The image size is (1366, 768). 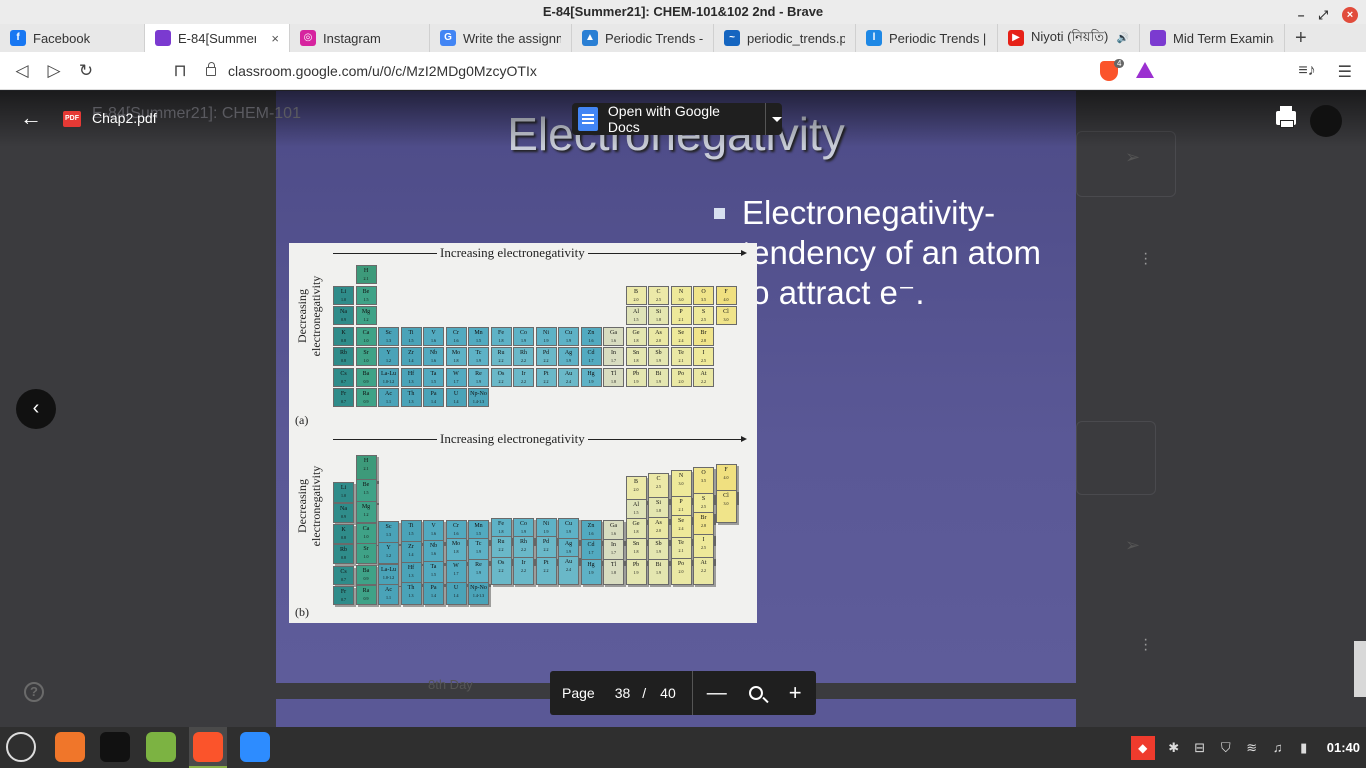 I want to click on element-symbol: K, so click(x=343, y=529).